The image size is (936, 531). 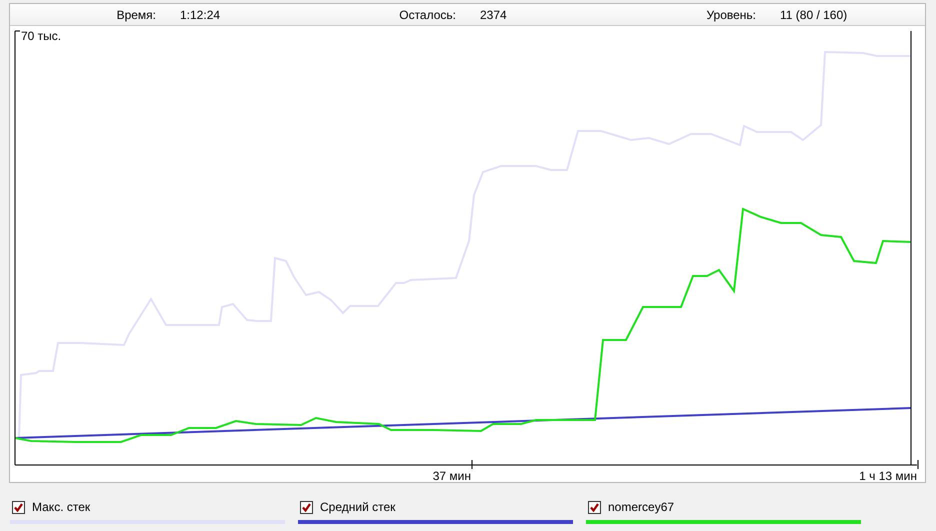 I want to click on status-value: 11 (80 / 160), so click(x=814, y=15).